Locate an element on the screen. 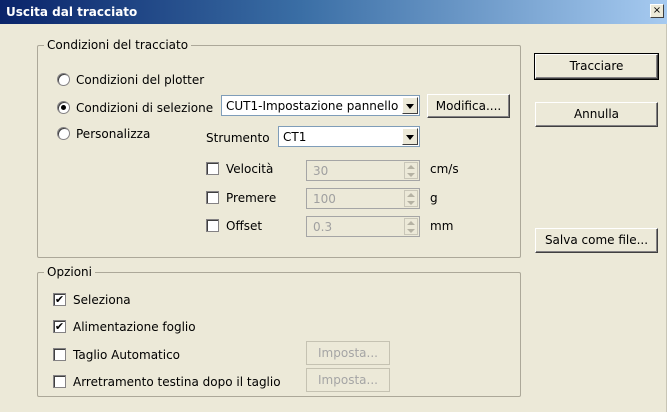 The image size is (667, 412). radio-custom is located at coordinates (63, 133).